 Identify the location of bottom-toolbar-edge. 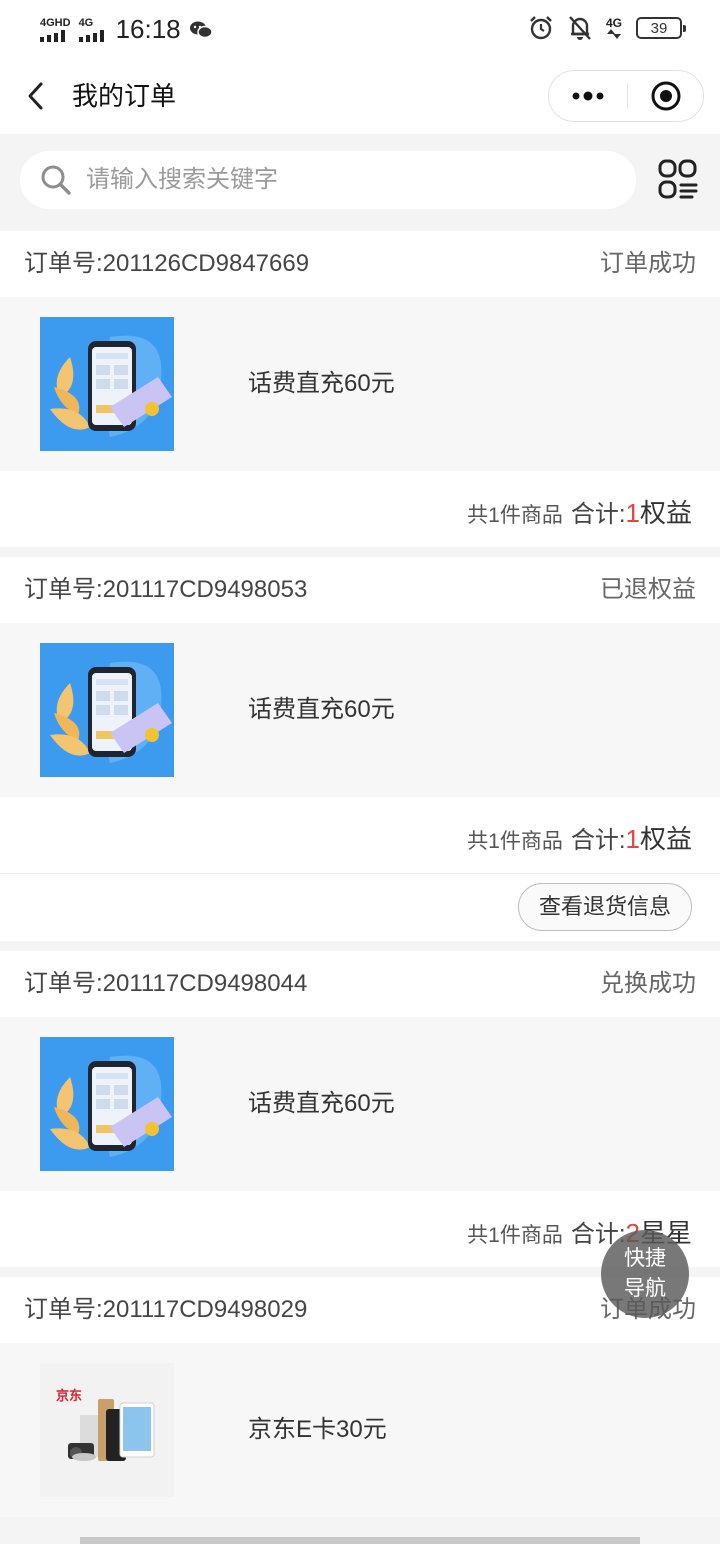
(360, 1540).